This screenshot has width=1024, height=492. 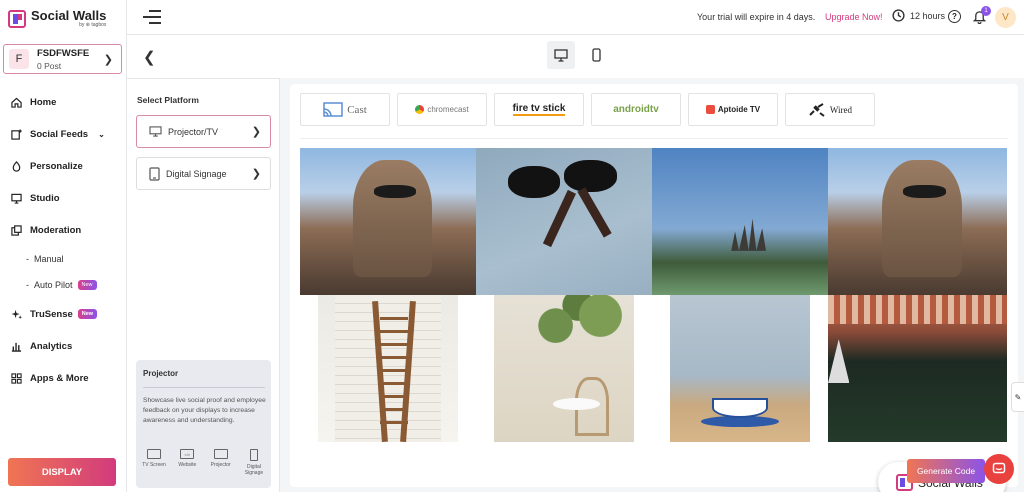 I want to click on sidebar-item-trusense: TruSense New, so click(x=63, y=314).